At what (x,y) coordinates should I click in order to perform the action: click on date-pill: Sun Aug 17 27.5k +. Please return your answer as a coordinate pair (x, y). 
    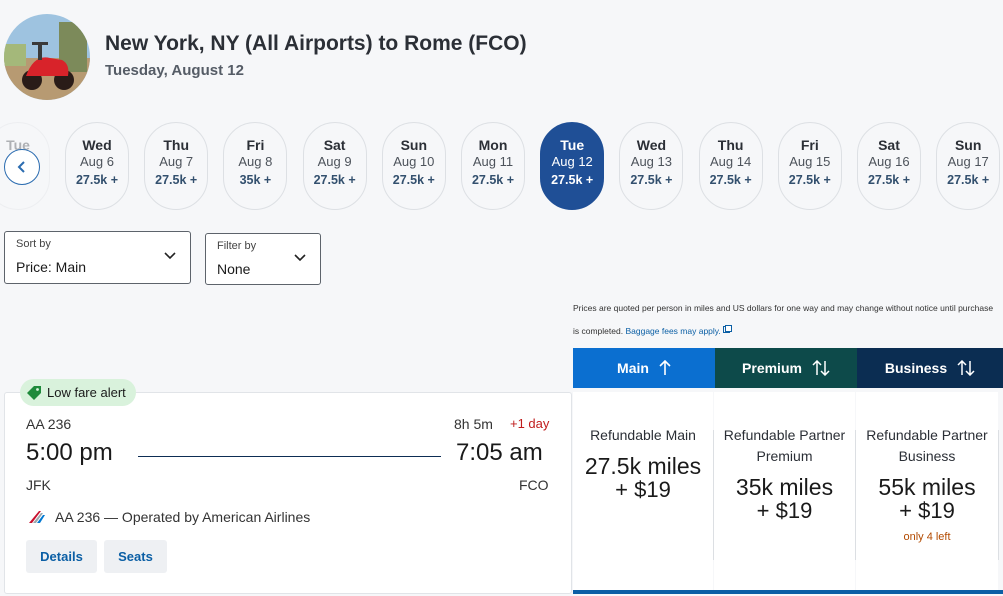
    Looking at the image, I should click on (968, 166).